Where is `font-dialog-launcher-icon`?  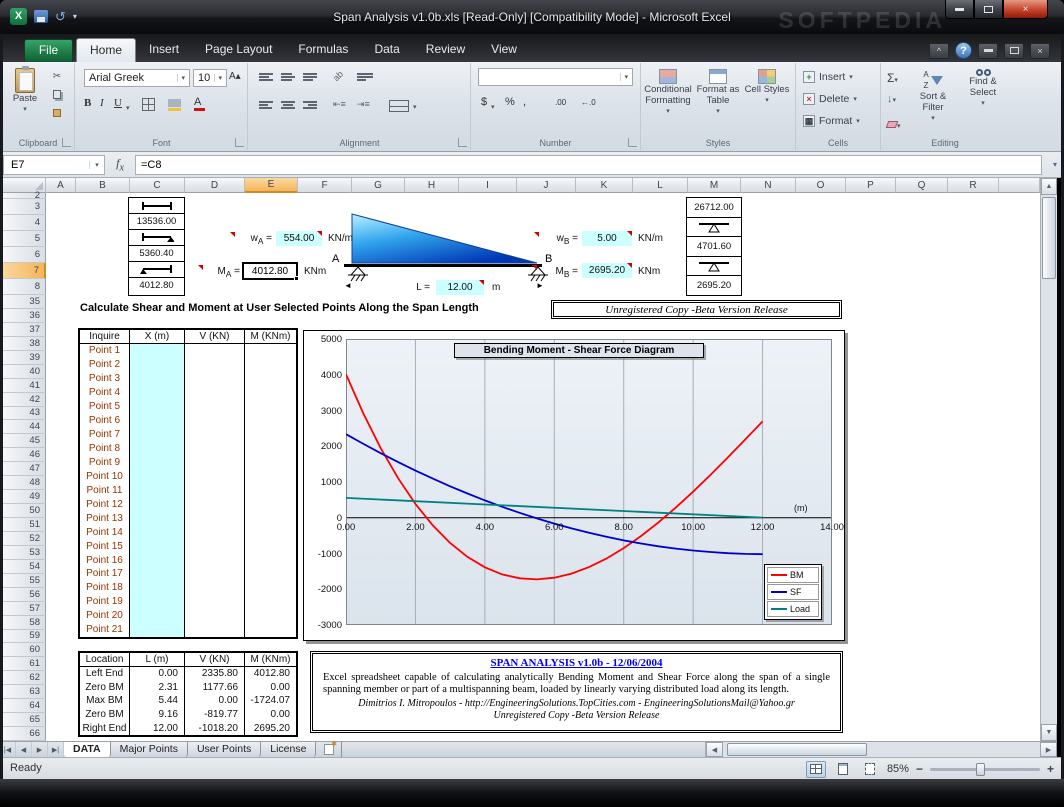 font-dialog-launcher-icon is located at coordinates (239, 142).